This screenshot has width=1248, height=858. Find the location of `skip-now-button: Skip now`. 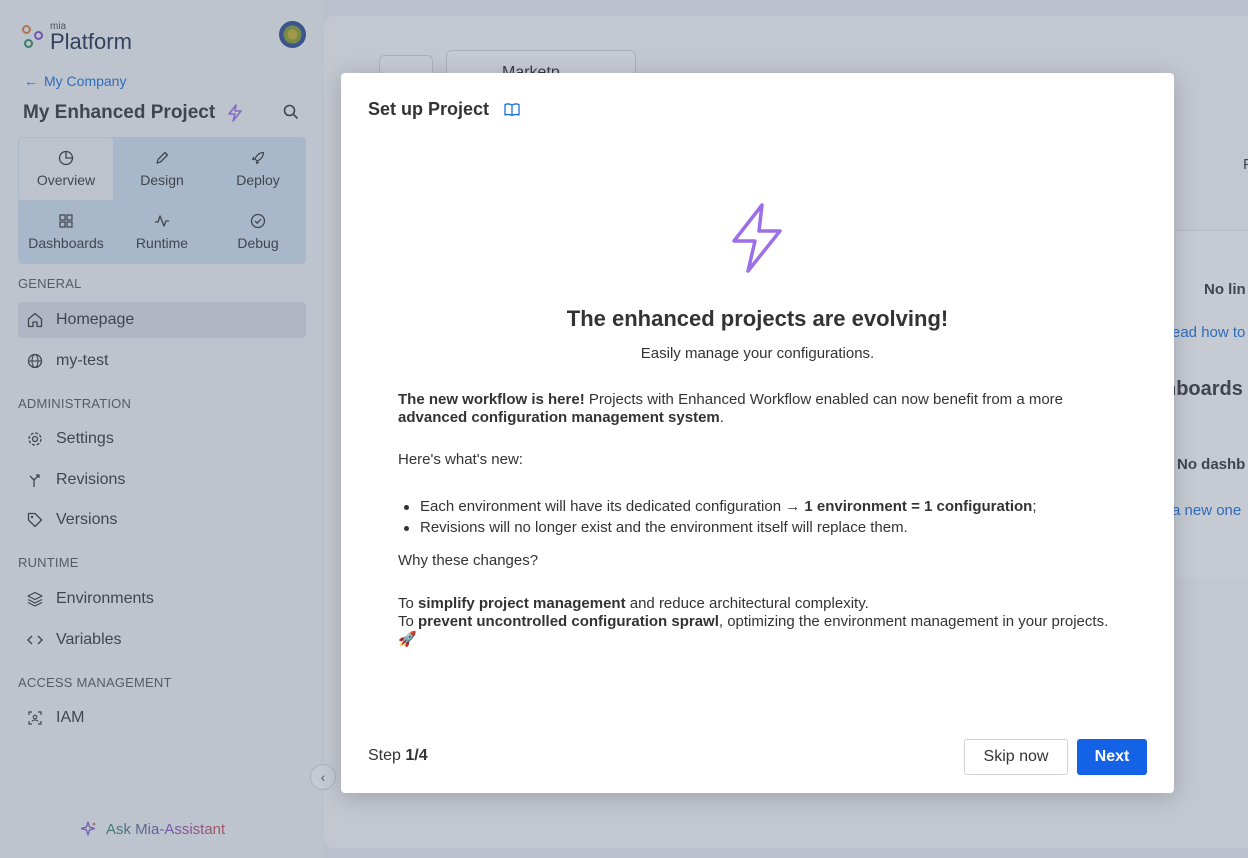

skip-now-button: Skip now is located at coordinates (1016, 757).